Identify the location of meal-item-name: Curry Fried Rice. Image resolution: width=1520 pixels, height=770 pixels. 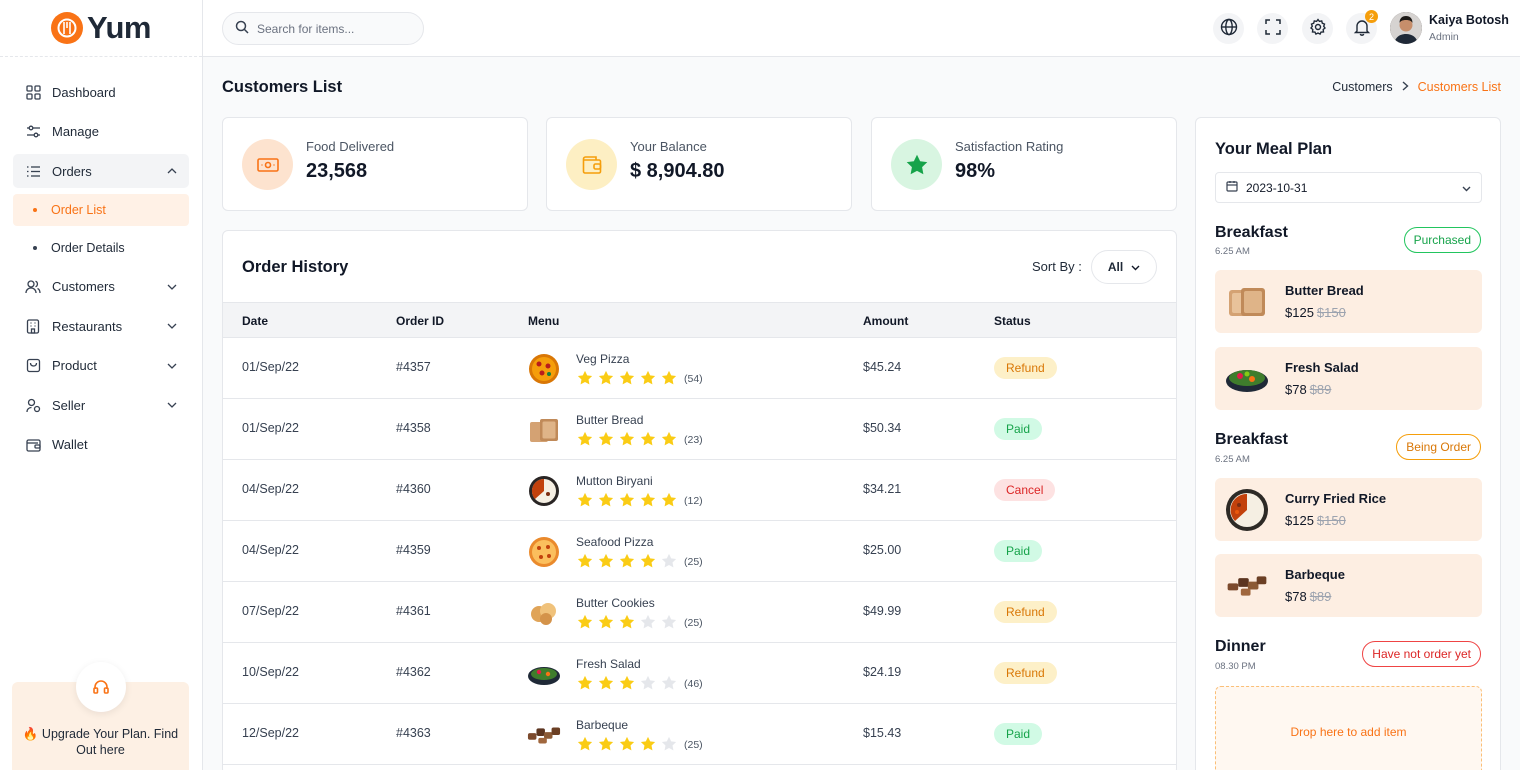
(1336, 498).